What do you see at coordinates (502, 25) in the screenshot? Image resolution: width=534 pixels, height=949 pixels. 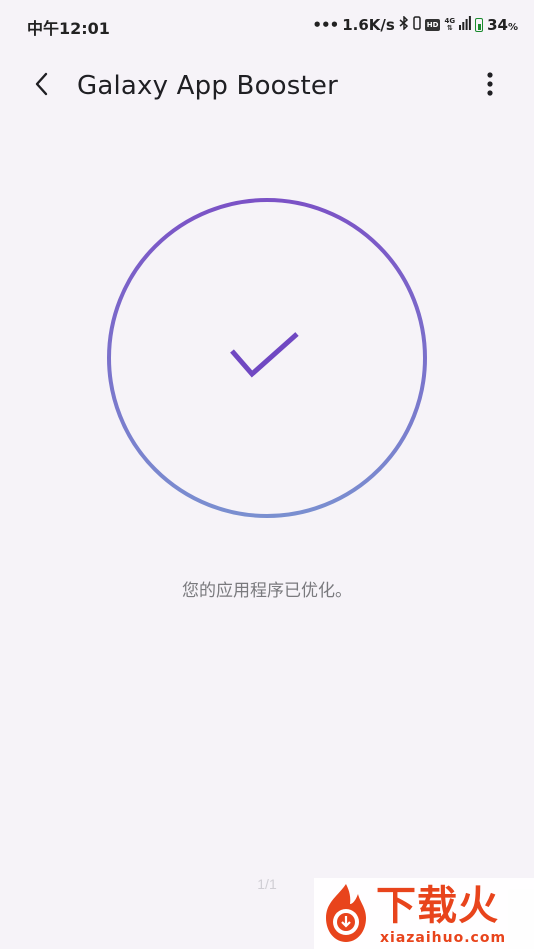 I see `battery-percent: 34%` at bounding box center [502, 25].